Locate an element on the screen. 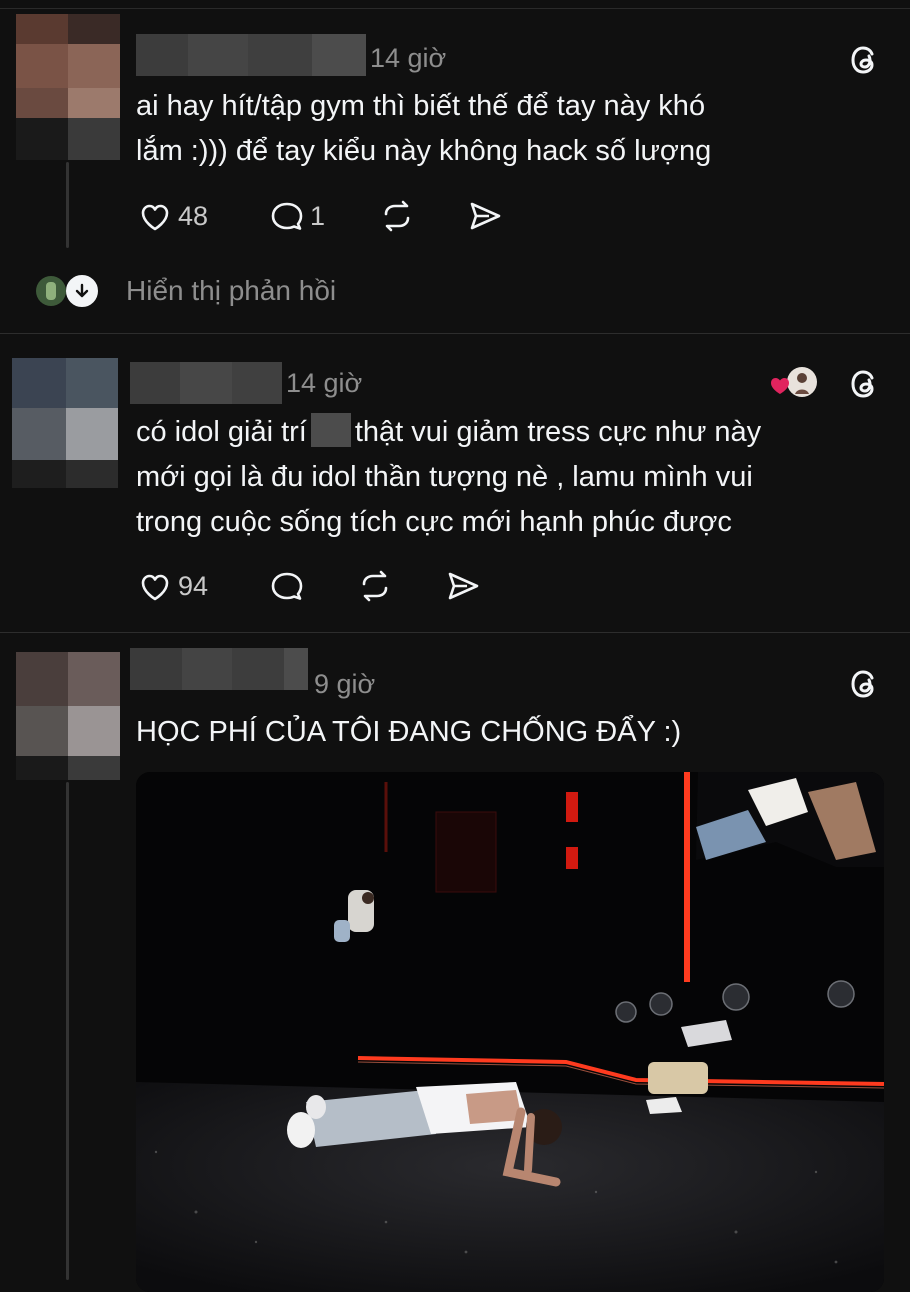 Image resolution: width=910 pixels, height=1292 pixels. like-button: 94 is located at coordinates (172, 586).